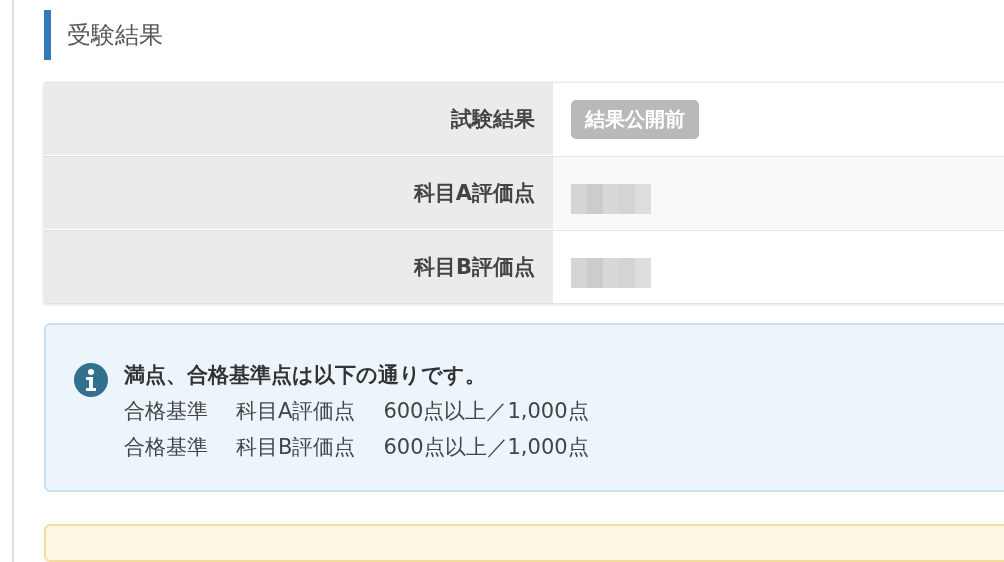  What do you see at coordinates (298, 118) in the screenshot?
I see `row-label: 試験結果` at bounding box center [298, 118].